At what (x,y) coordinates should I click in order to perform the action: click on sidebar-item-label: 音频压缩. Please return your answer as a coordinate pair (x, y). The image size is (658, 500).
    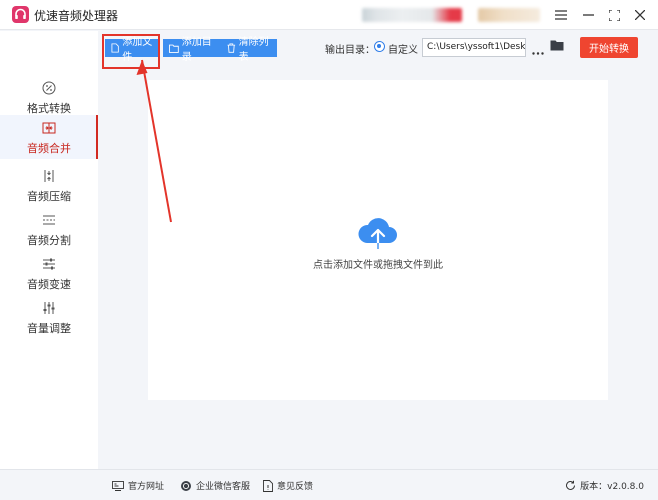
    Looking at the image, I should click on (49, 196).